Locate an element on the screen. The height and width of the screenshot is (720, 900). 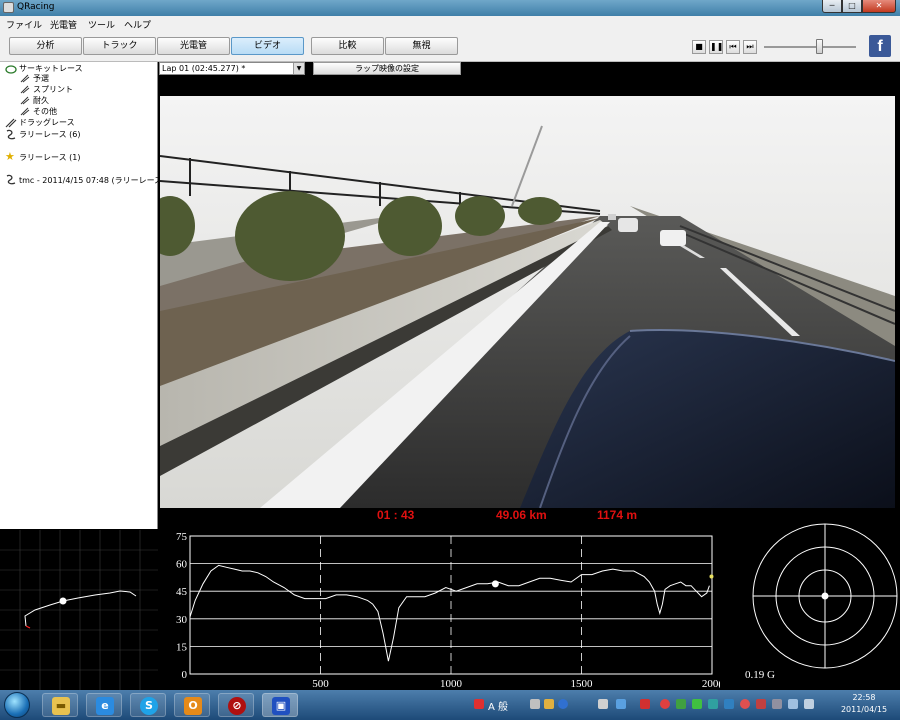
y-tick-label: 30 is located at coordinates (182, 620).